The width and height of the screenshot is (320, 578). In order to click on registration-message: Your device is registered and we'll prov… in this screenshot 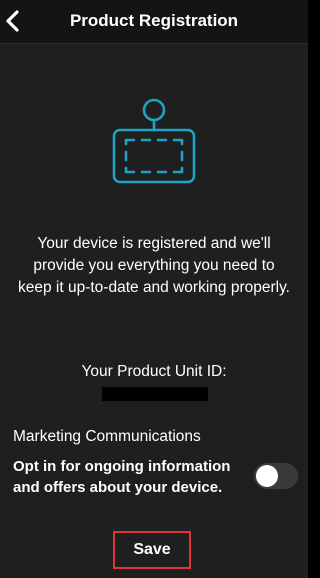, I will do `click(154, 265)`.